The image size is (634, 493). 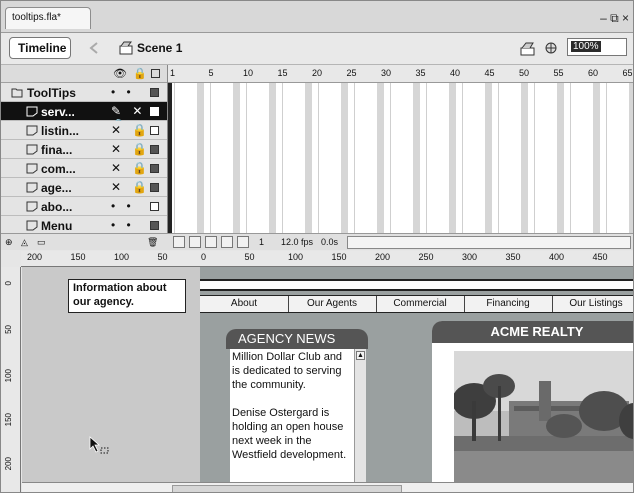 I want to click on outline-icon, so click(x=155, y=73).